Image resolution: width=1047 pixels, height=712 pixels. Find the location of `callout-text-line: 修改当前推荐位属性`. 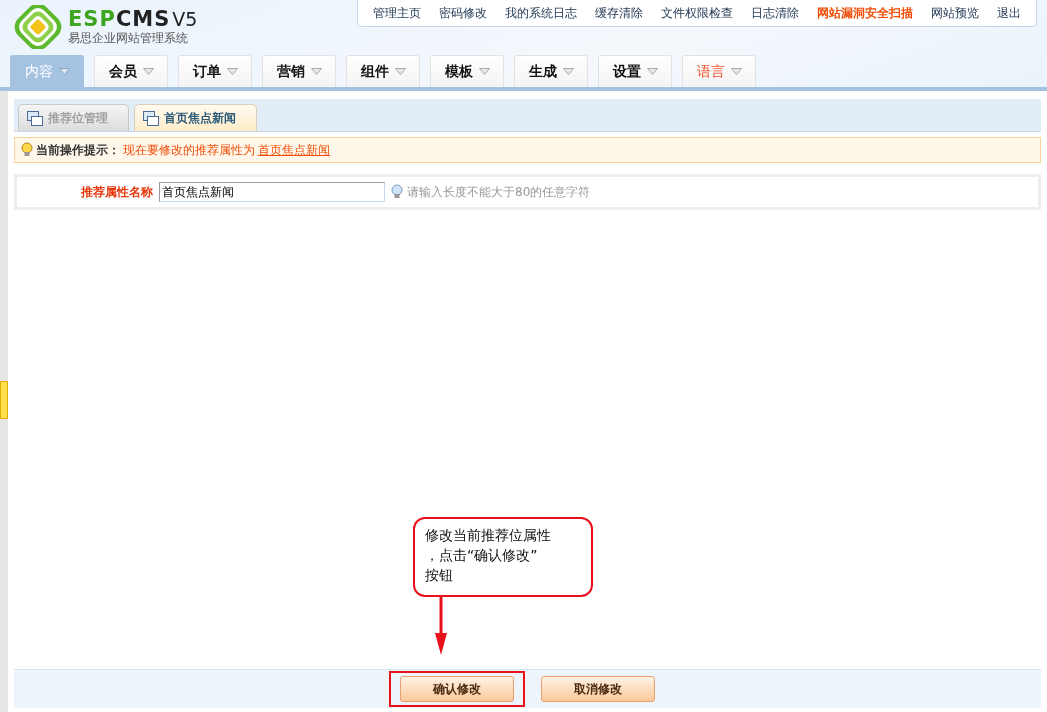

callout-text-line: 修改当前推荐位属性 is located at coordinates (488, 535).